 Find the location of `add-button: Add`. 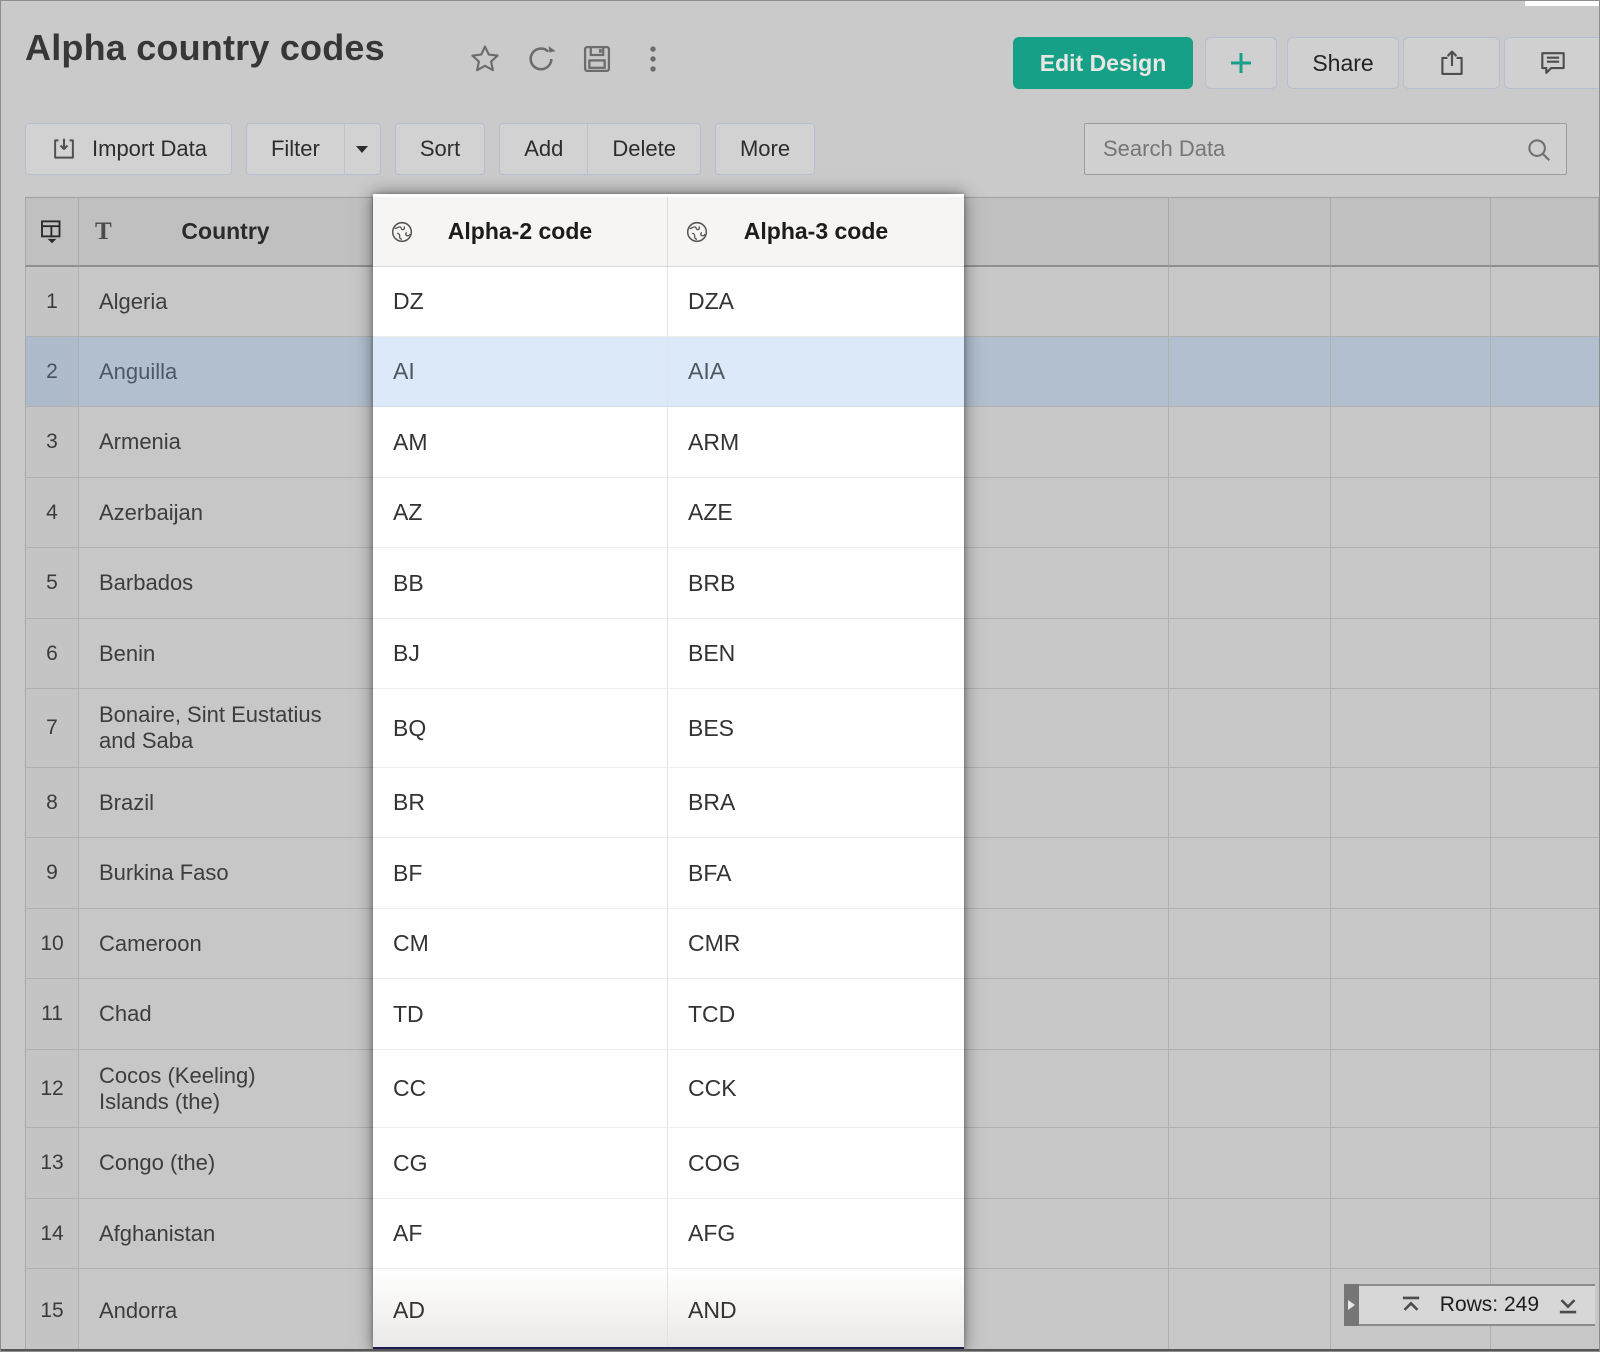

add-button: Add is located at coordinates (543, 149).